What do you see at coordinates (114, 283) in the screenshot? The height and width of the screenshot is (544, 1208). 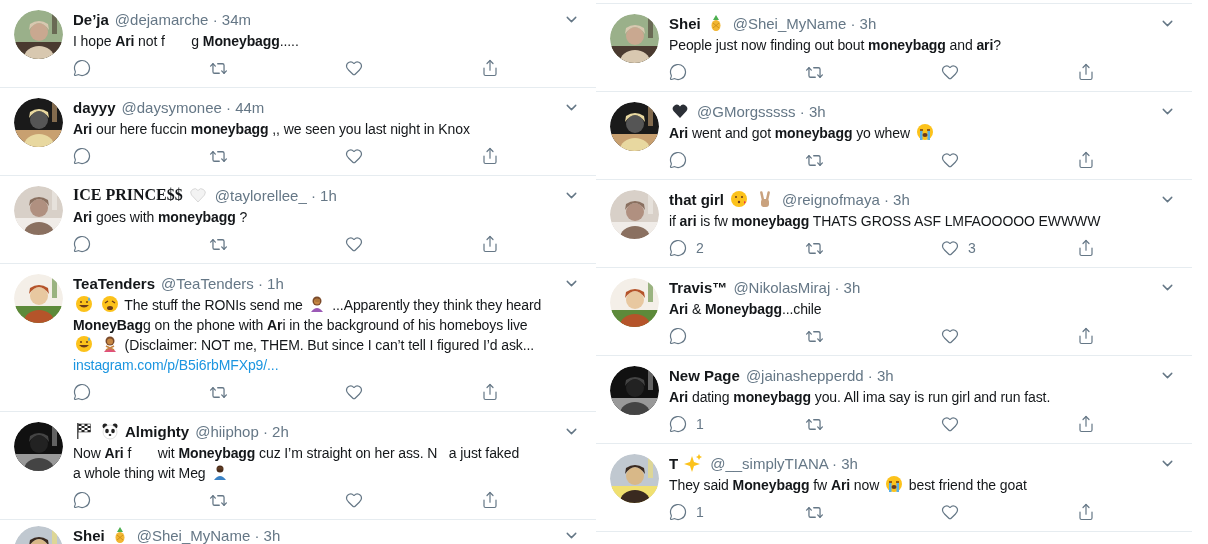 I see `user-name: TeaTenders` at bounding box center [114, 283].